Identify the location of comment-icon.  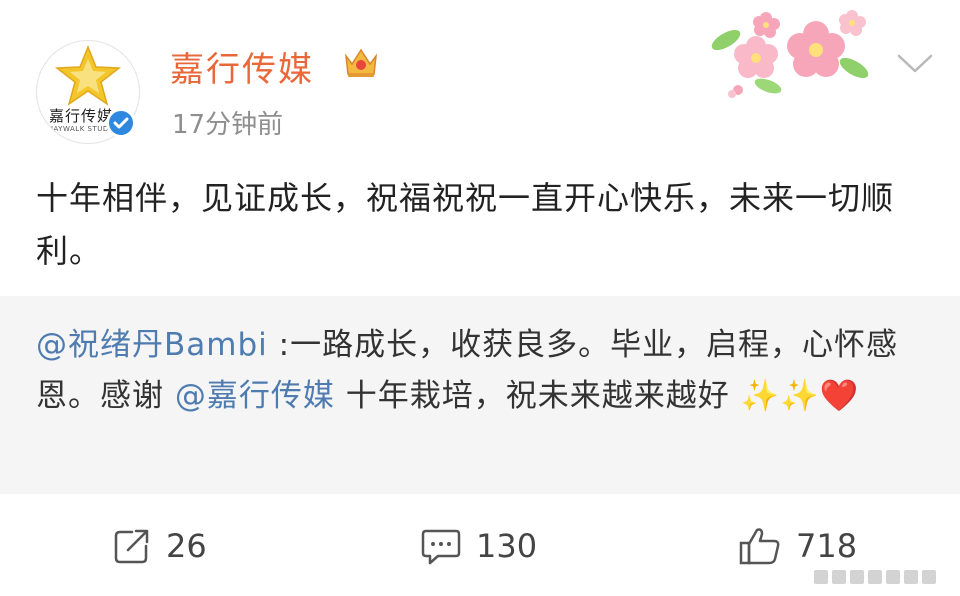
(441, 547).